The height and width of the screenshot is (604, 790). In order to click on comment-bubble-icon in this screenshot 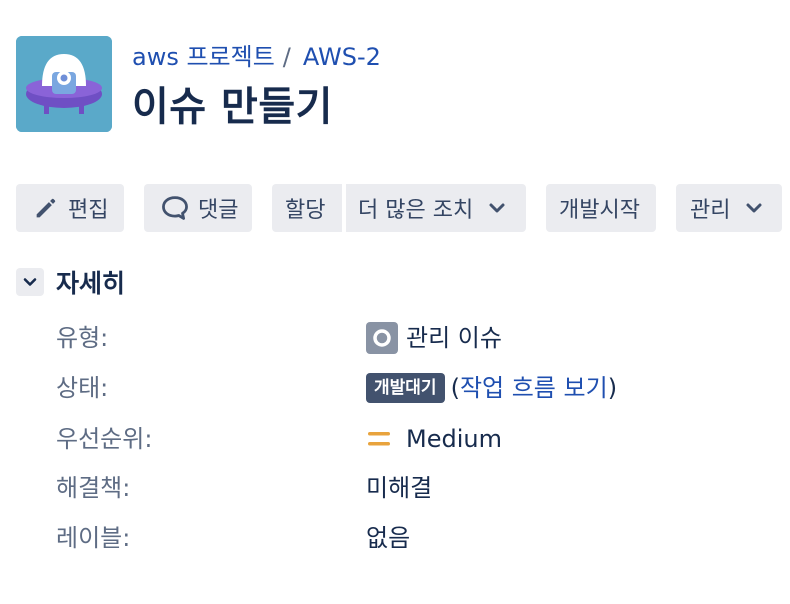, I will do `click(175, 208)`.